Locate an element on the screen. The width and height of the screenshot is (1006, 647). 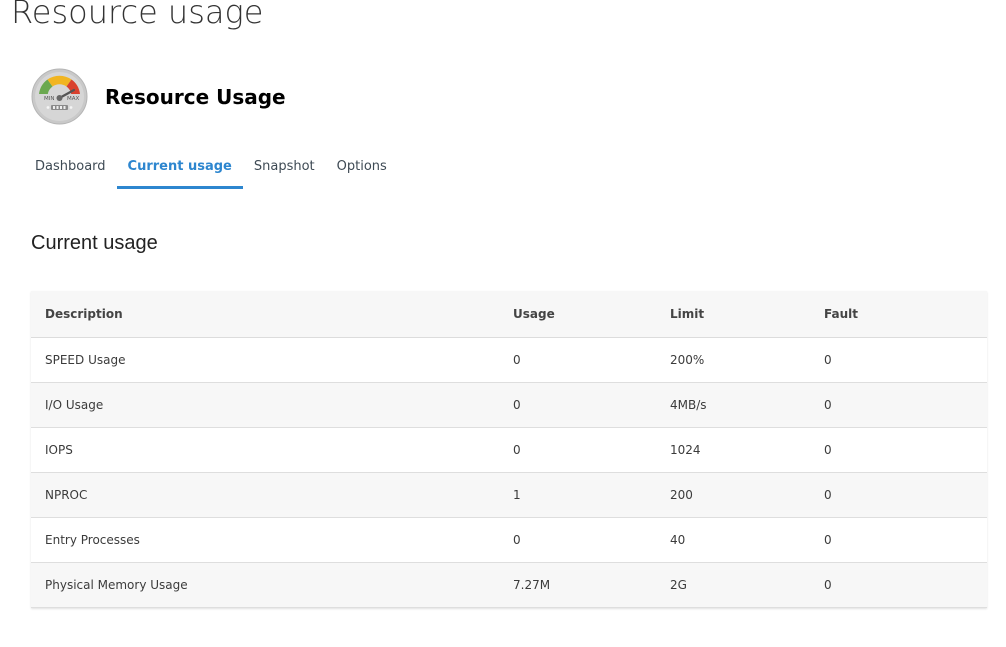
header-description: Description is located at coordinates (265, 314).